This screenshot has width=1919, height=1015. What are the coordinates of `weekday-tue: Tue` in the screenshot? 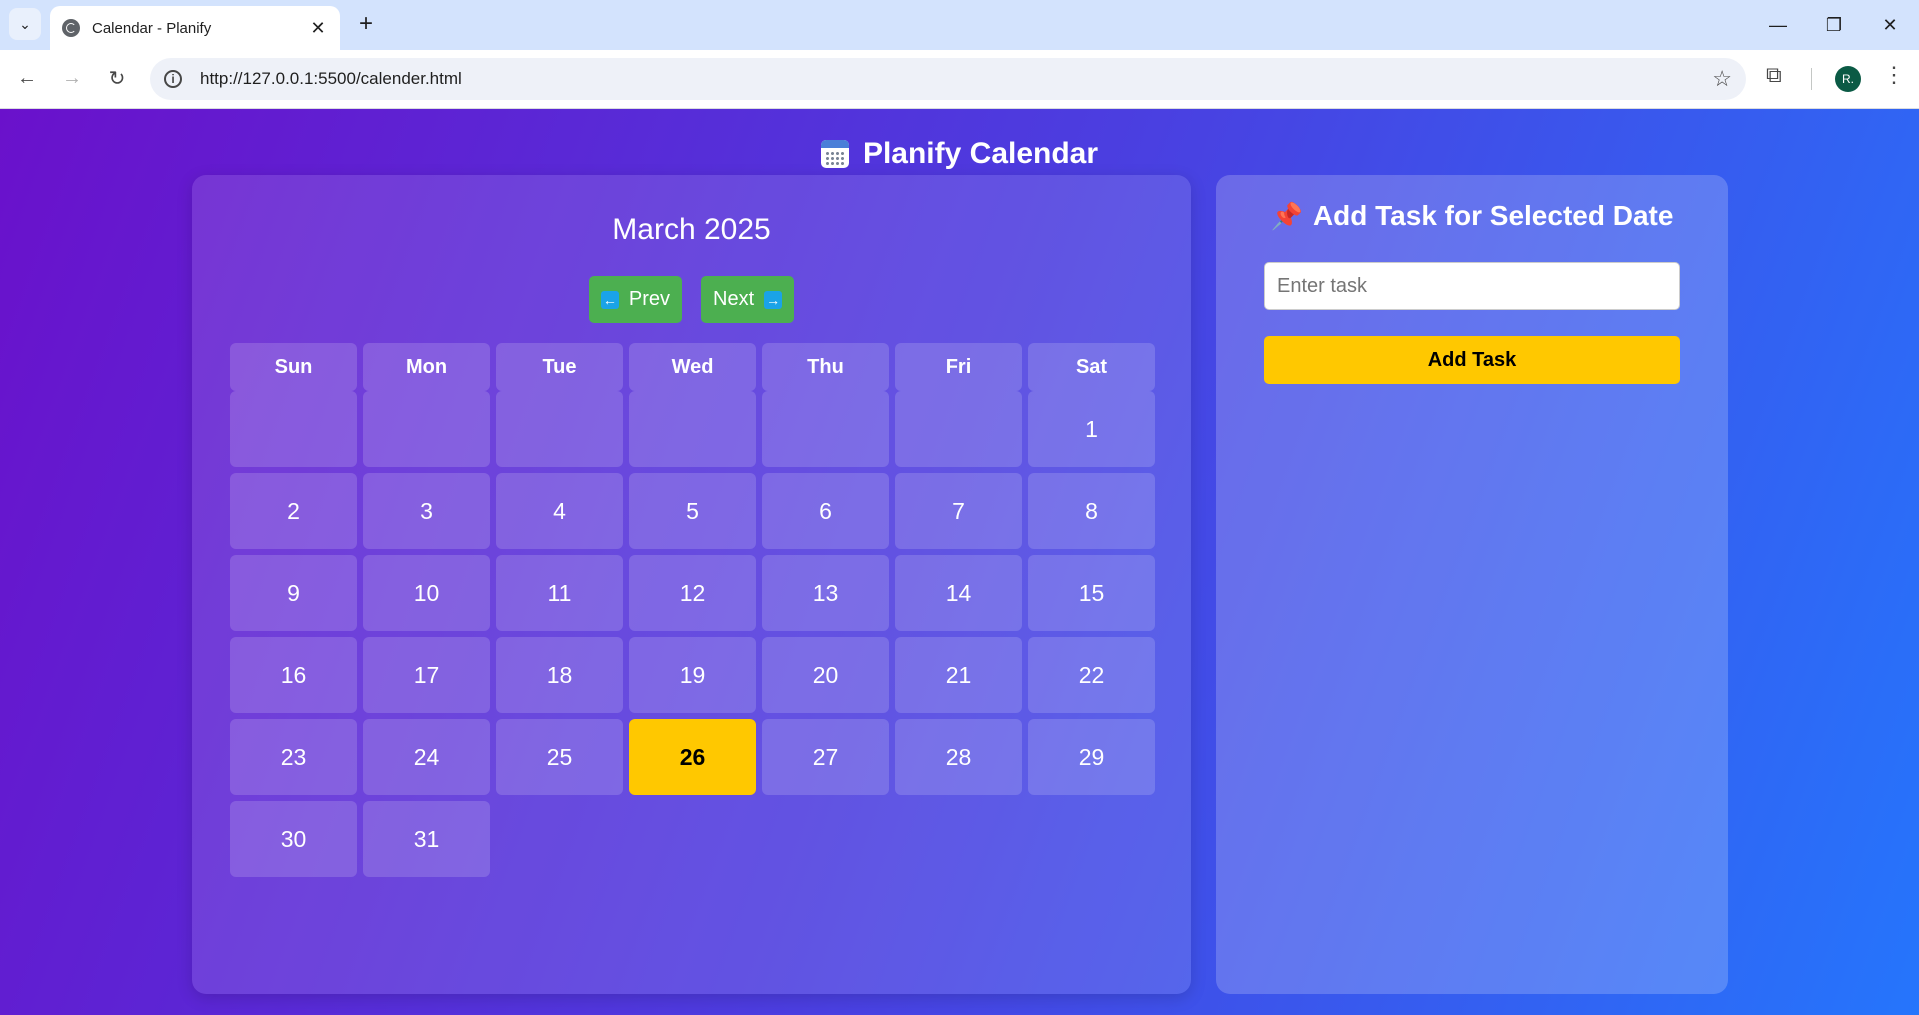 It's located at (559, 367).